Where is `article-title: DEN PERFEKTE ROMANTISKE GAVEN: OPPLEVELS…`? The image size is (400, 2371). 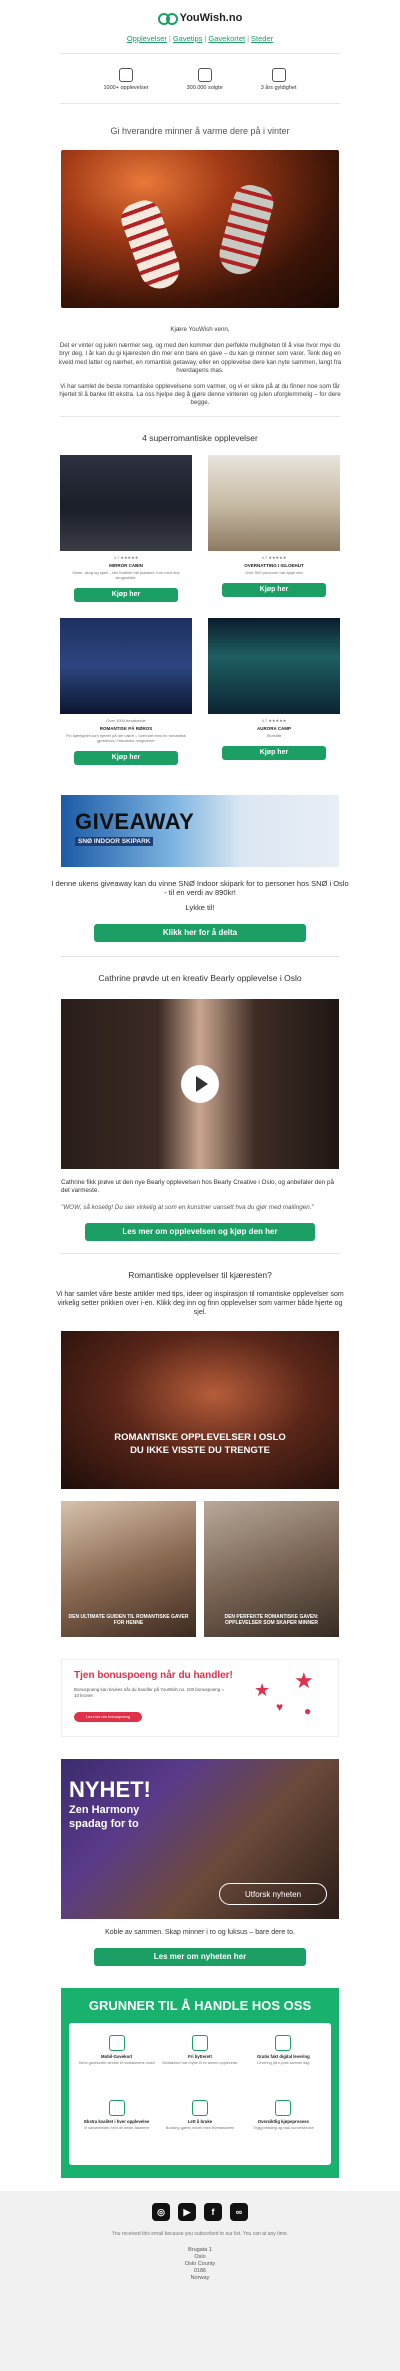
article-title: DEN PERFEKTE ROMANTISKE GAVEN: OPPLEVELS… is located at coordinates (271, 1620).